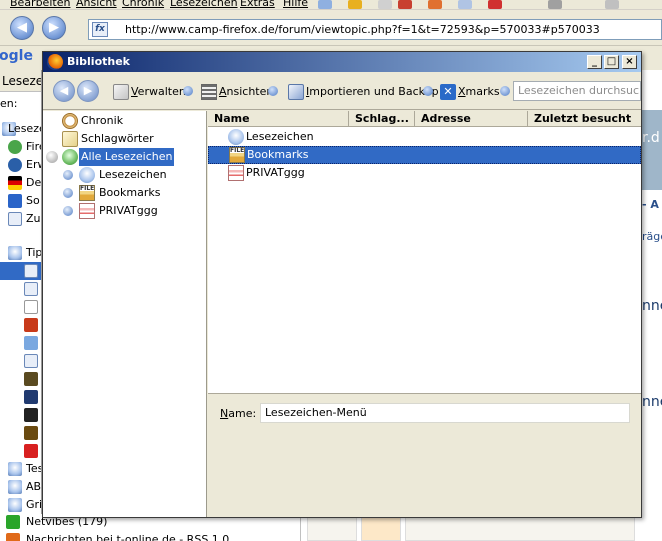  I want to click on menu-hilfe: Hilfe, so click(295, 4).